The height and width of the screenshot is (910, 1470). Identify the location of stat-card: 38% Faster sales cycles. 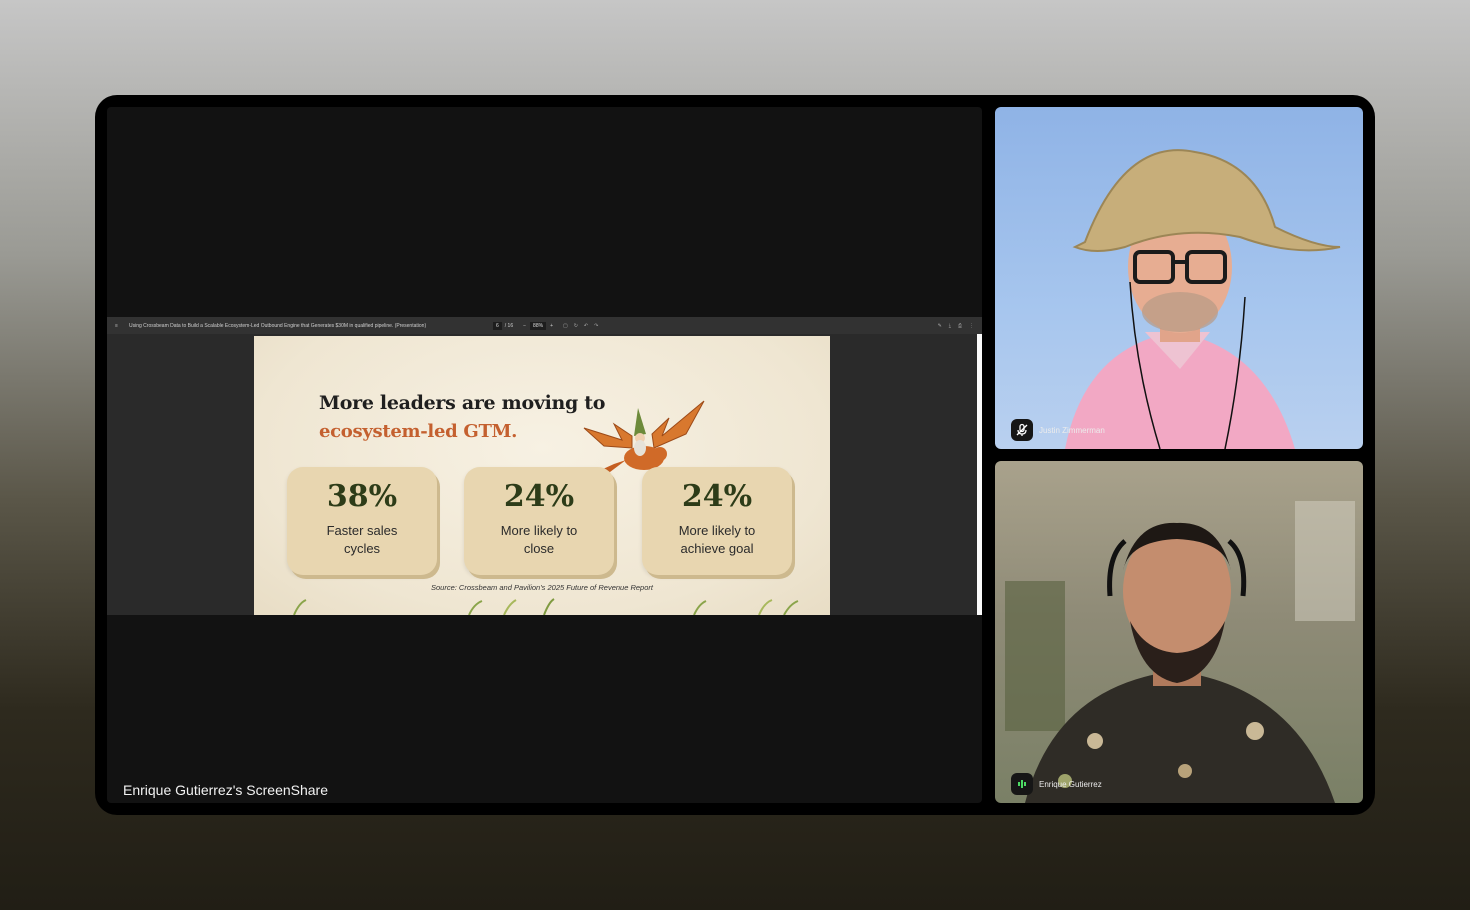
(362, 521).